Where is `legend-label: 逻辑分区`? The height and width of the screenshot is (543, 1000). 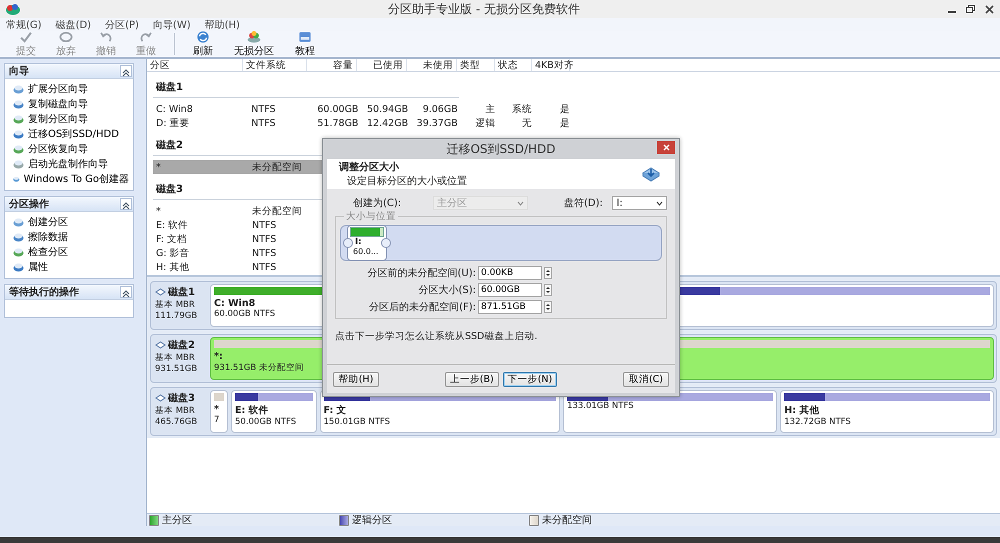 legend-label: 逻辑分区 is located at coordinates (372, 520).